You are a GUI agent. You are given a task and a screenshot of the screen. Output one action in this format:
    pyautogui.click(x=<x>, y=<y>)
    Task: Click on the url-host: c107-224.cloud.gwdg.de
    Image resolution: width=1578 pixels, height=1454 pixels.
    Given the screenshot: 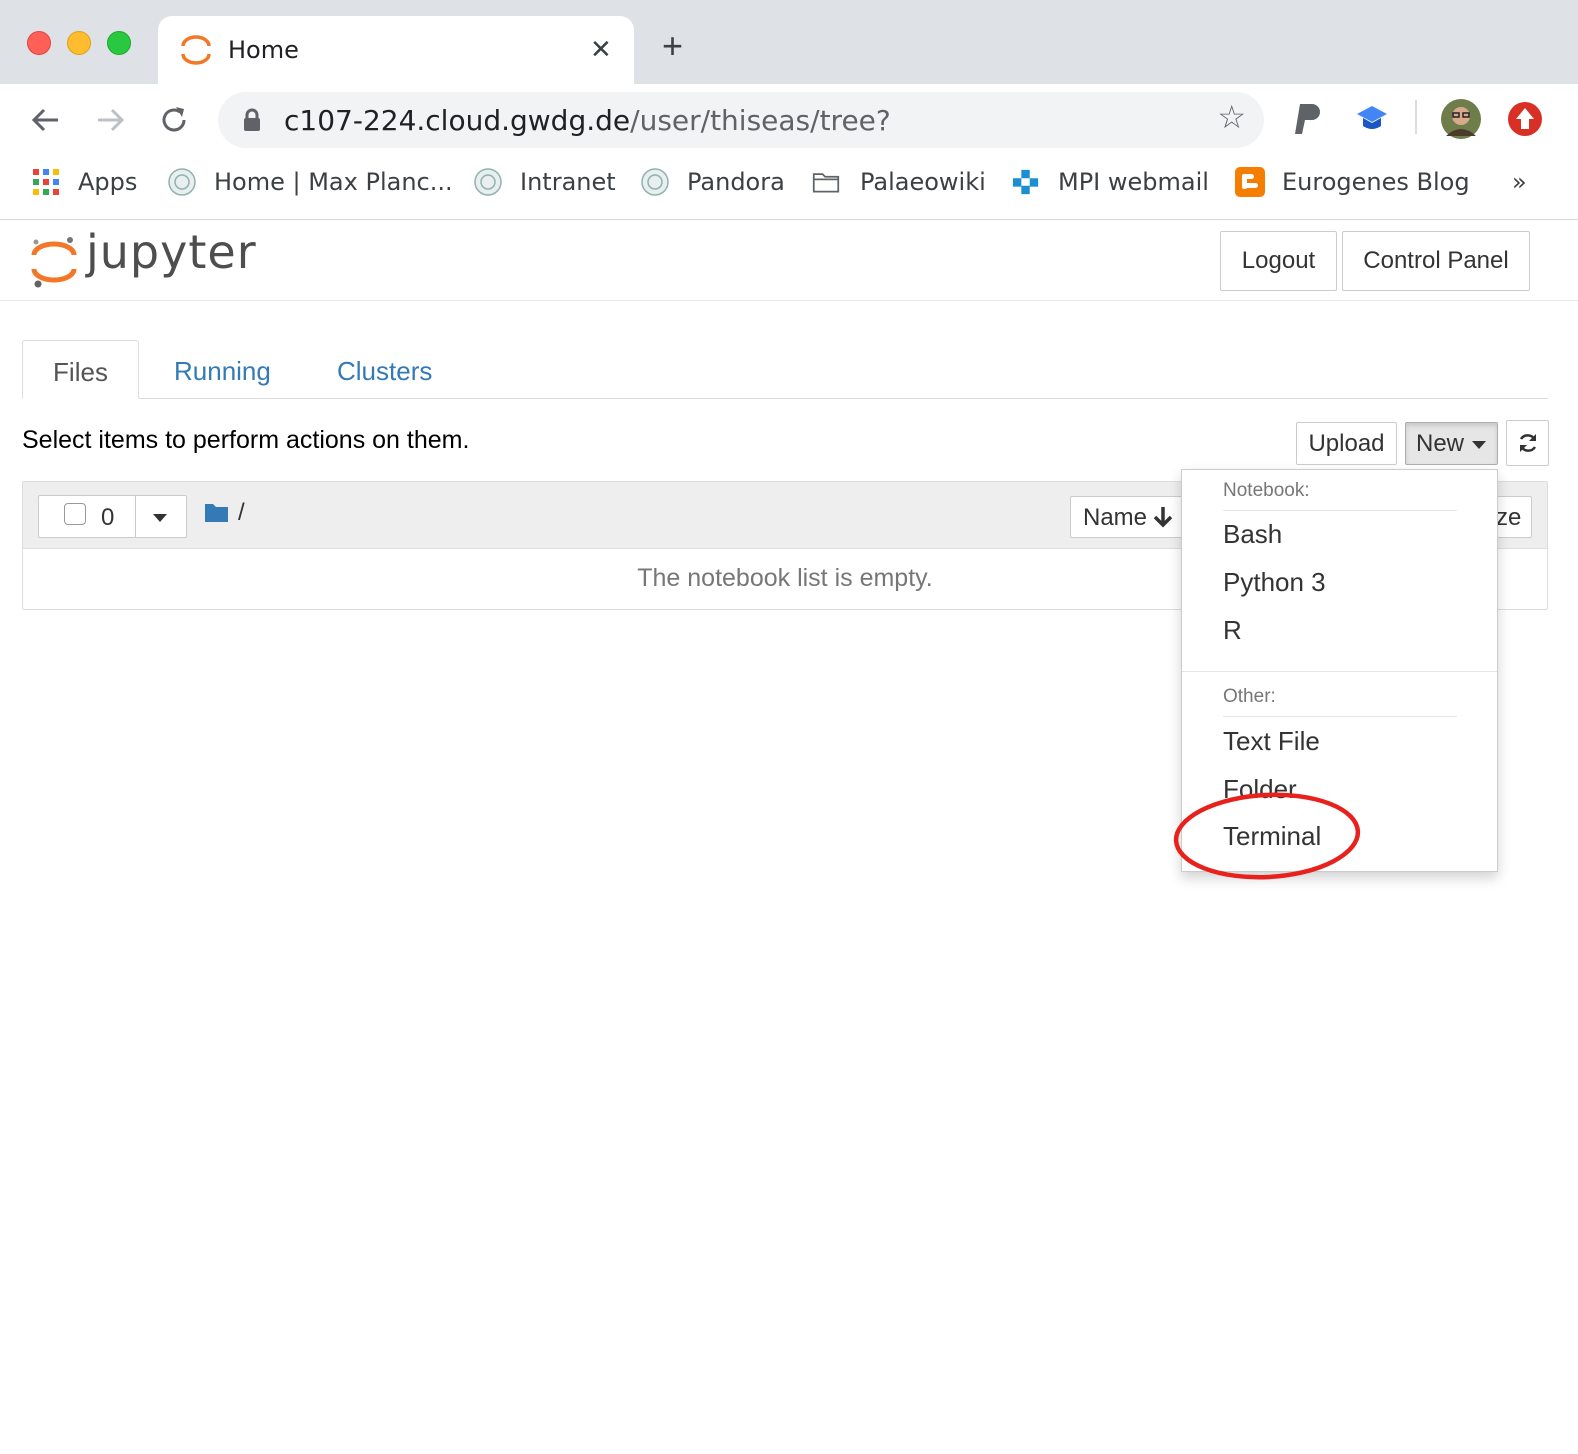 What is the action you would take?
    pyautogui.click(x=457, y=120)
    